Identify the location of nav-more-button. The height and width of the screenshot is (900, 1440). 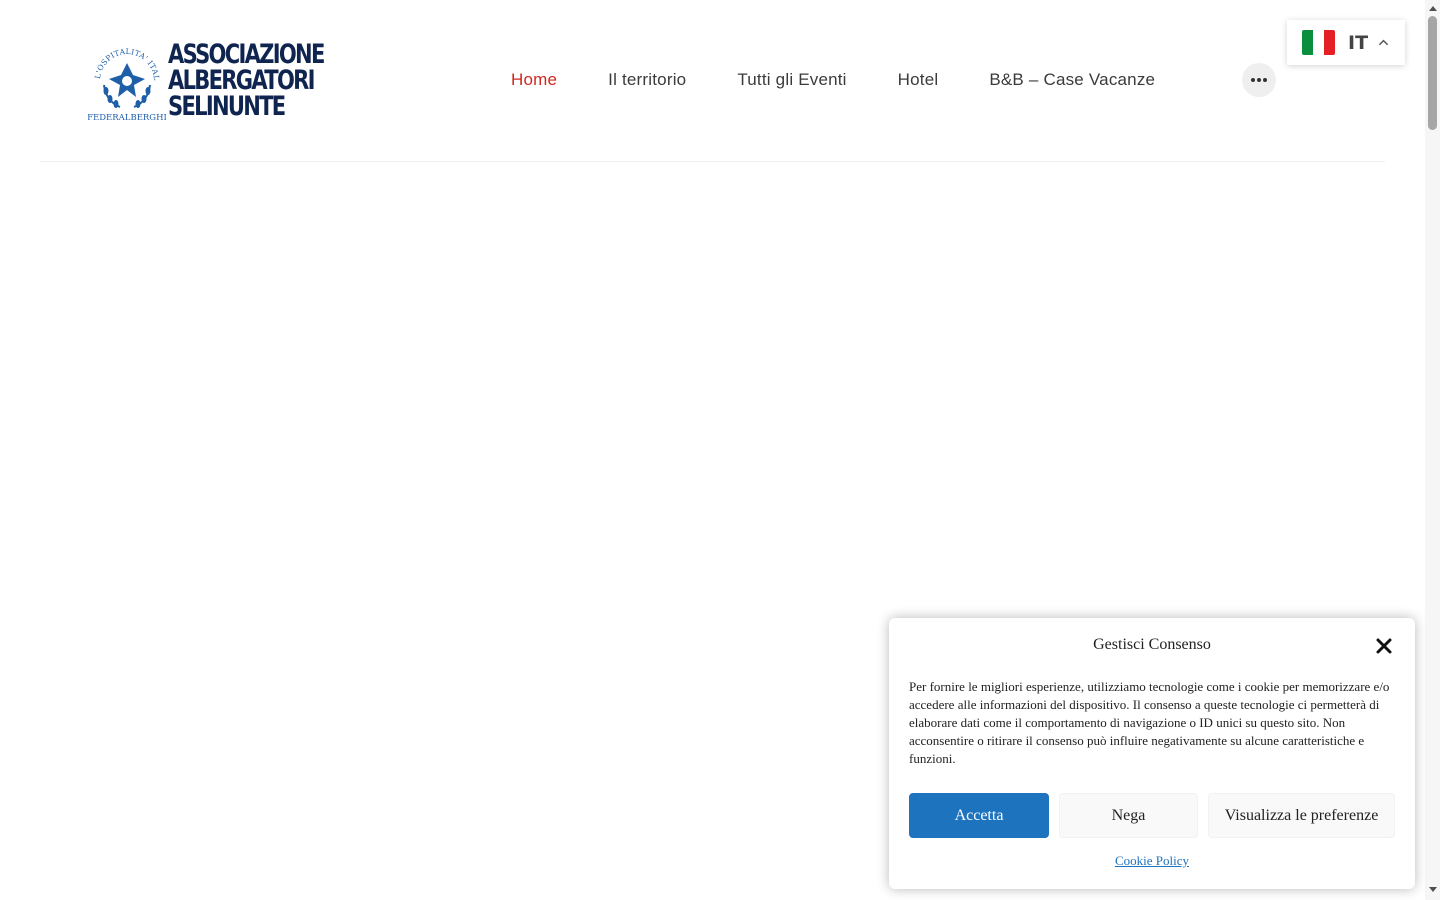
(1259, 80).